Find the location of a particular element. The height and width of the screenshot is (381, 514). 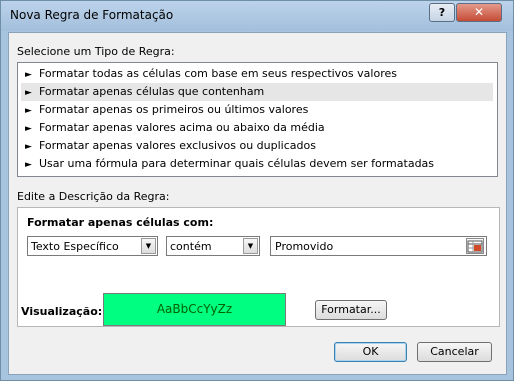

rule-type-item-selected: ► Formatar apenas células que contenham is located at coordinates (257, 92).